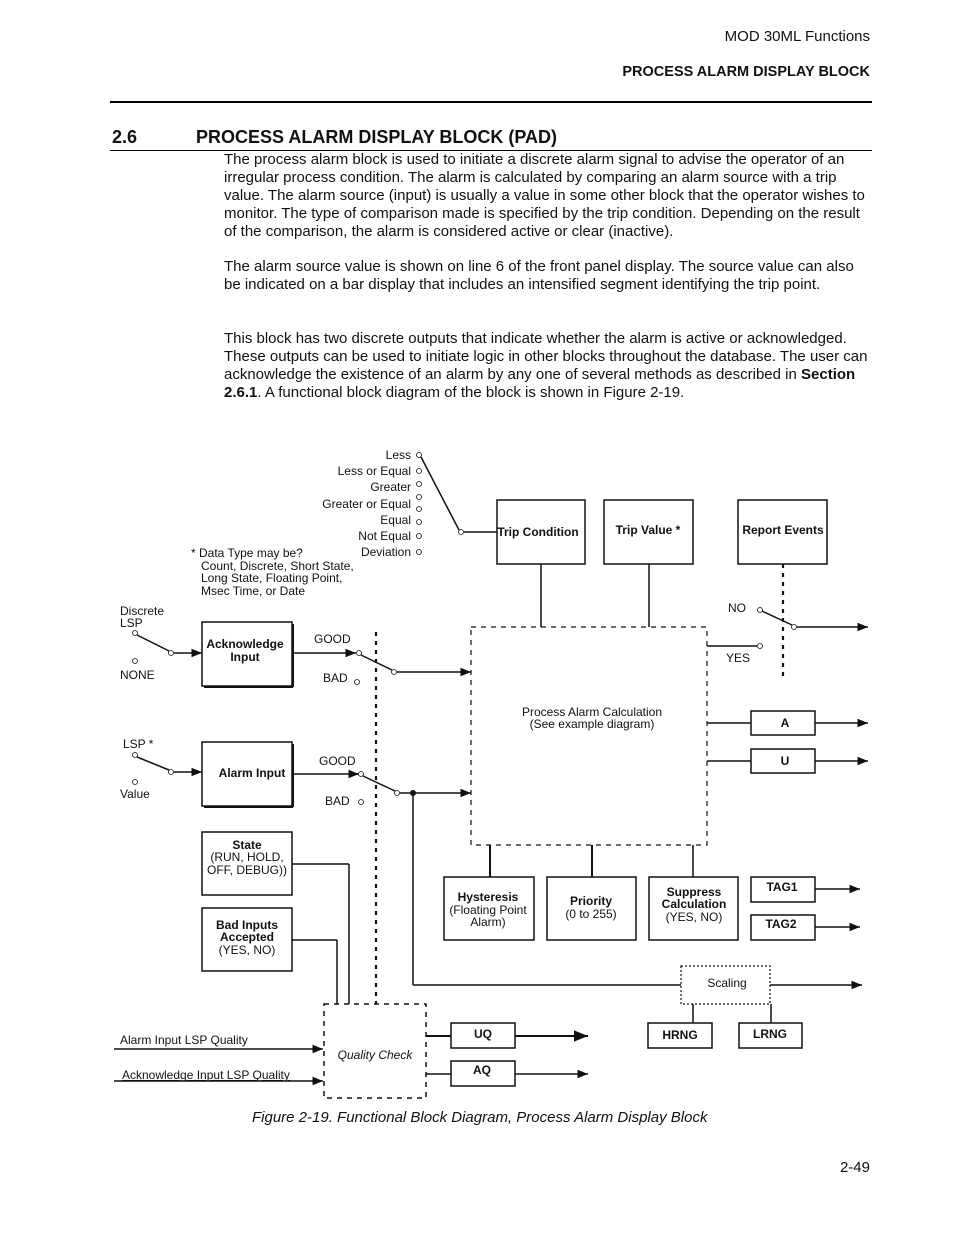  I want to click on calc-label-2: (See example diagram), so click(592, 724).